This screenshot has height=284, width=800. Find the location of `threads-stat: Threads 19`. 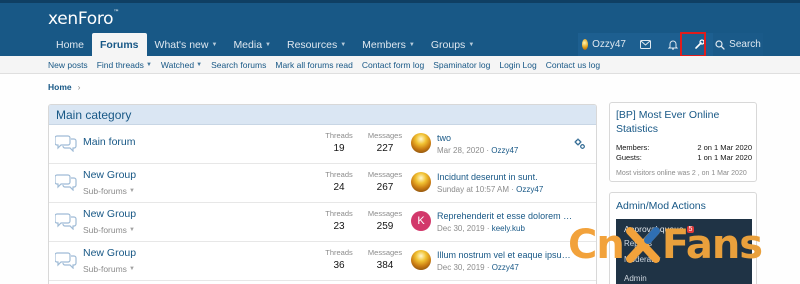

threads-stat: Threads 19 is located at coordinates (339, 142).